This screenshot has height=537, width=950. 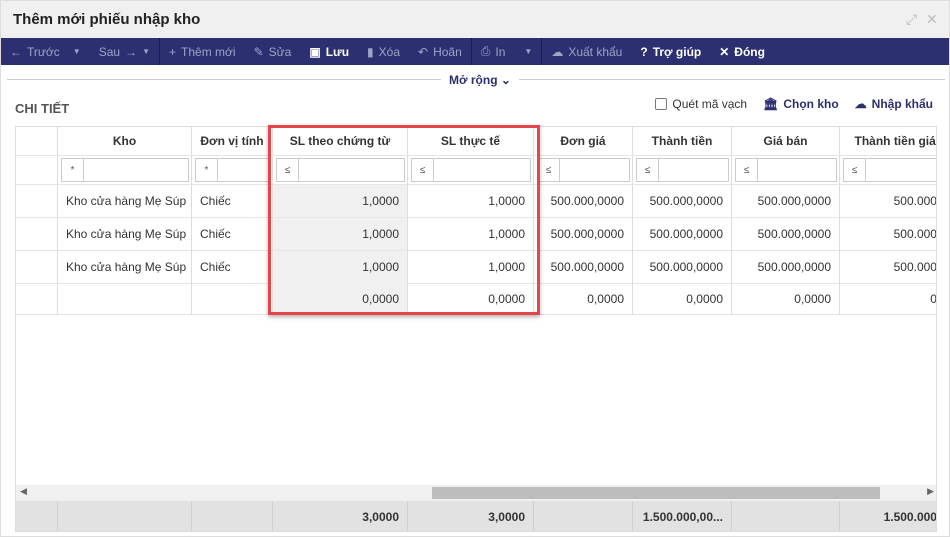 I want to click on maximize-icon: ⤢, so click(x=911, y=19).